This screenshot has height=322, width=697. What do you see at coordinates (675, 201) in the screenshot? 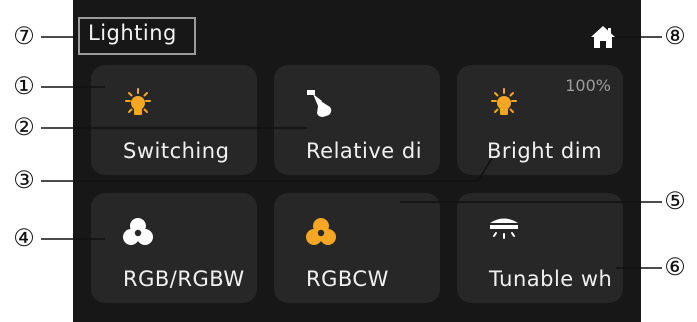
I see `callout-5: ⑤` at bounding box center [675, 201].